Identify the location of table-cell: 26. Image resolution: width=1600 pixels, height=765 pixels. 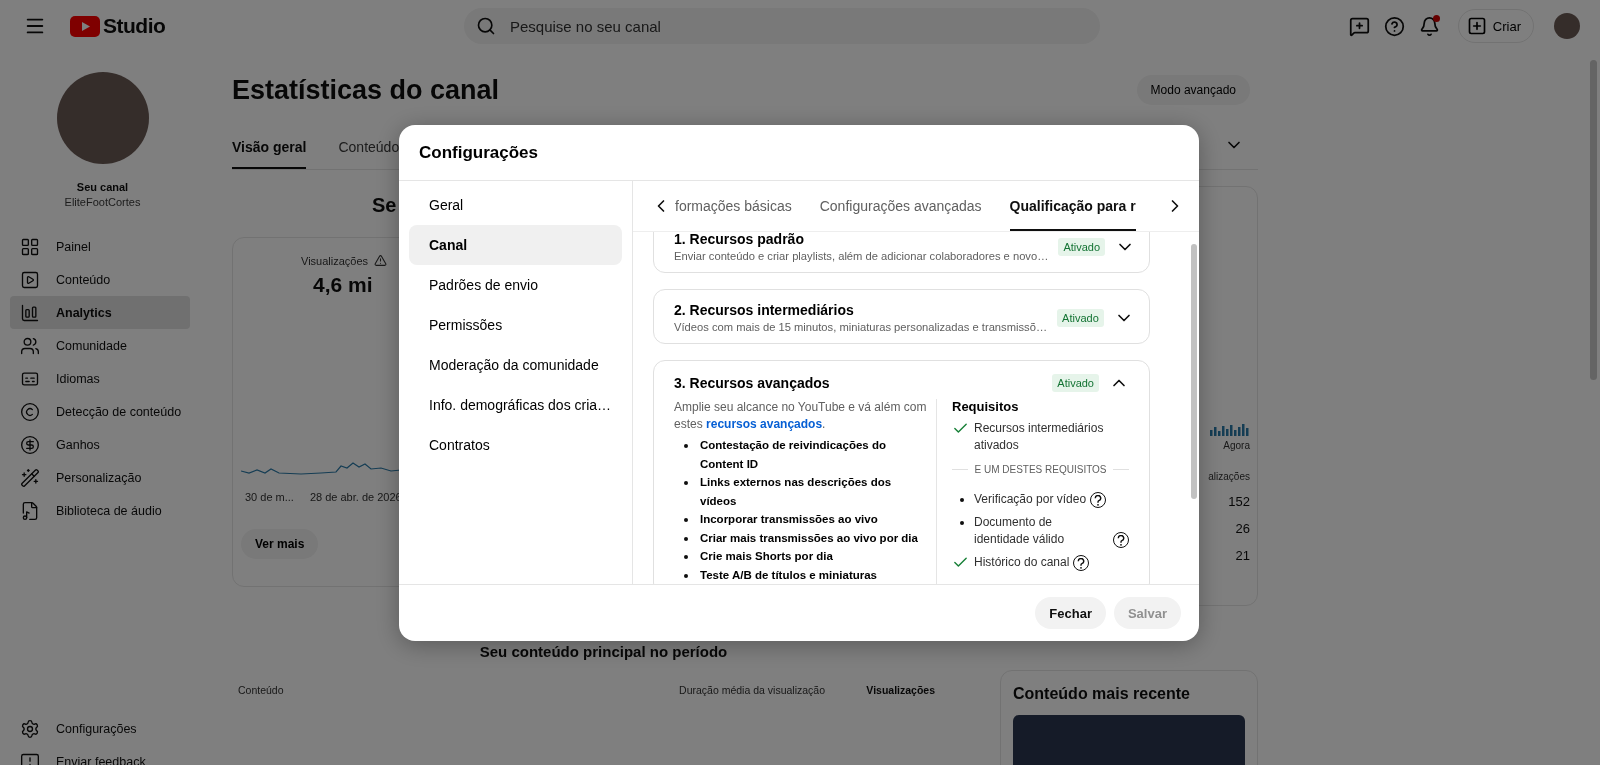
(1242, 528).